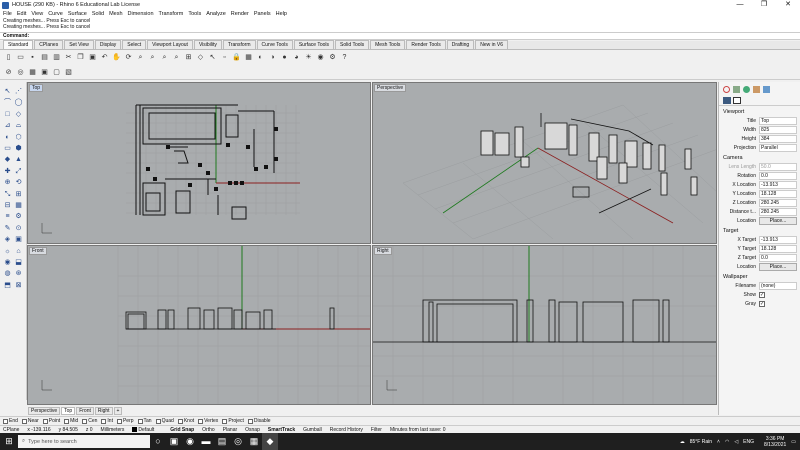 The width and height of the screenshot is (800, 450). What do you see at coordinates (125, 421) in the screenshot?
I see `osnap-perp: Perp` at bounding box center [125, 421].